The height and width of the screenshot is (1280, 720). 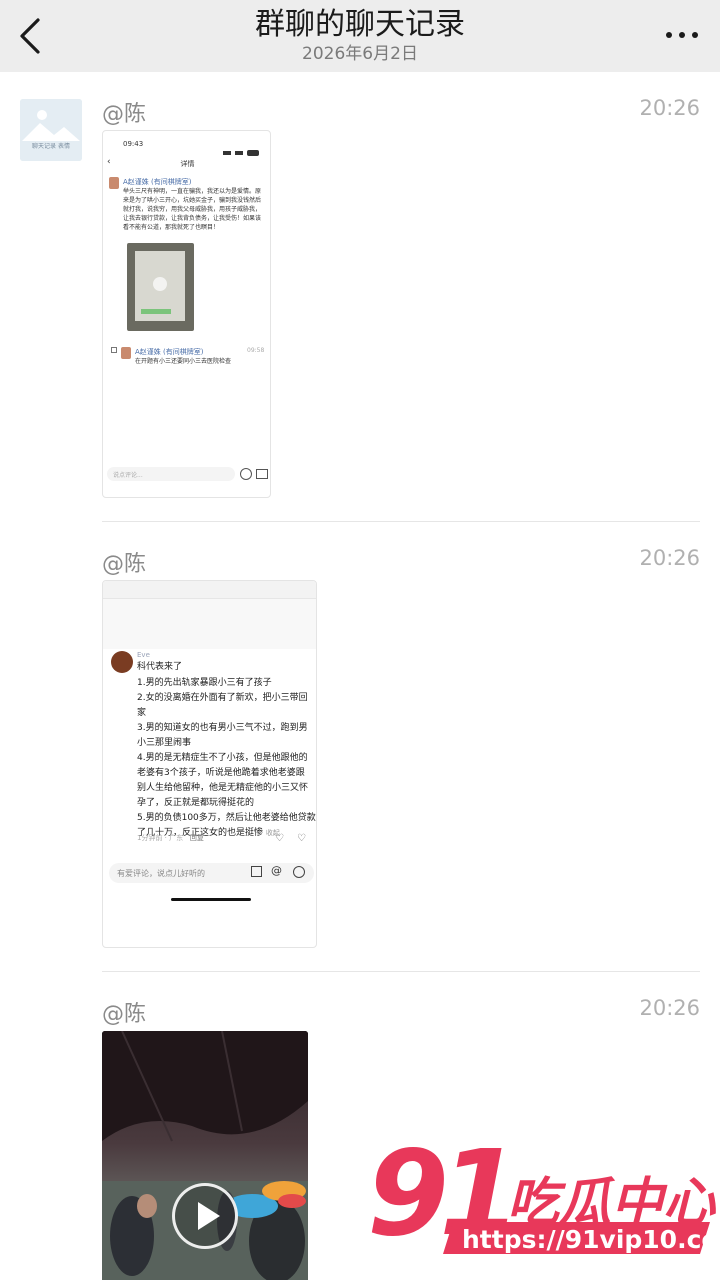 I want to click on home-indicator, so click(x=211, y=899).